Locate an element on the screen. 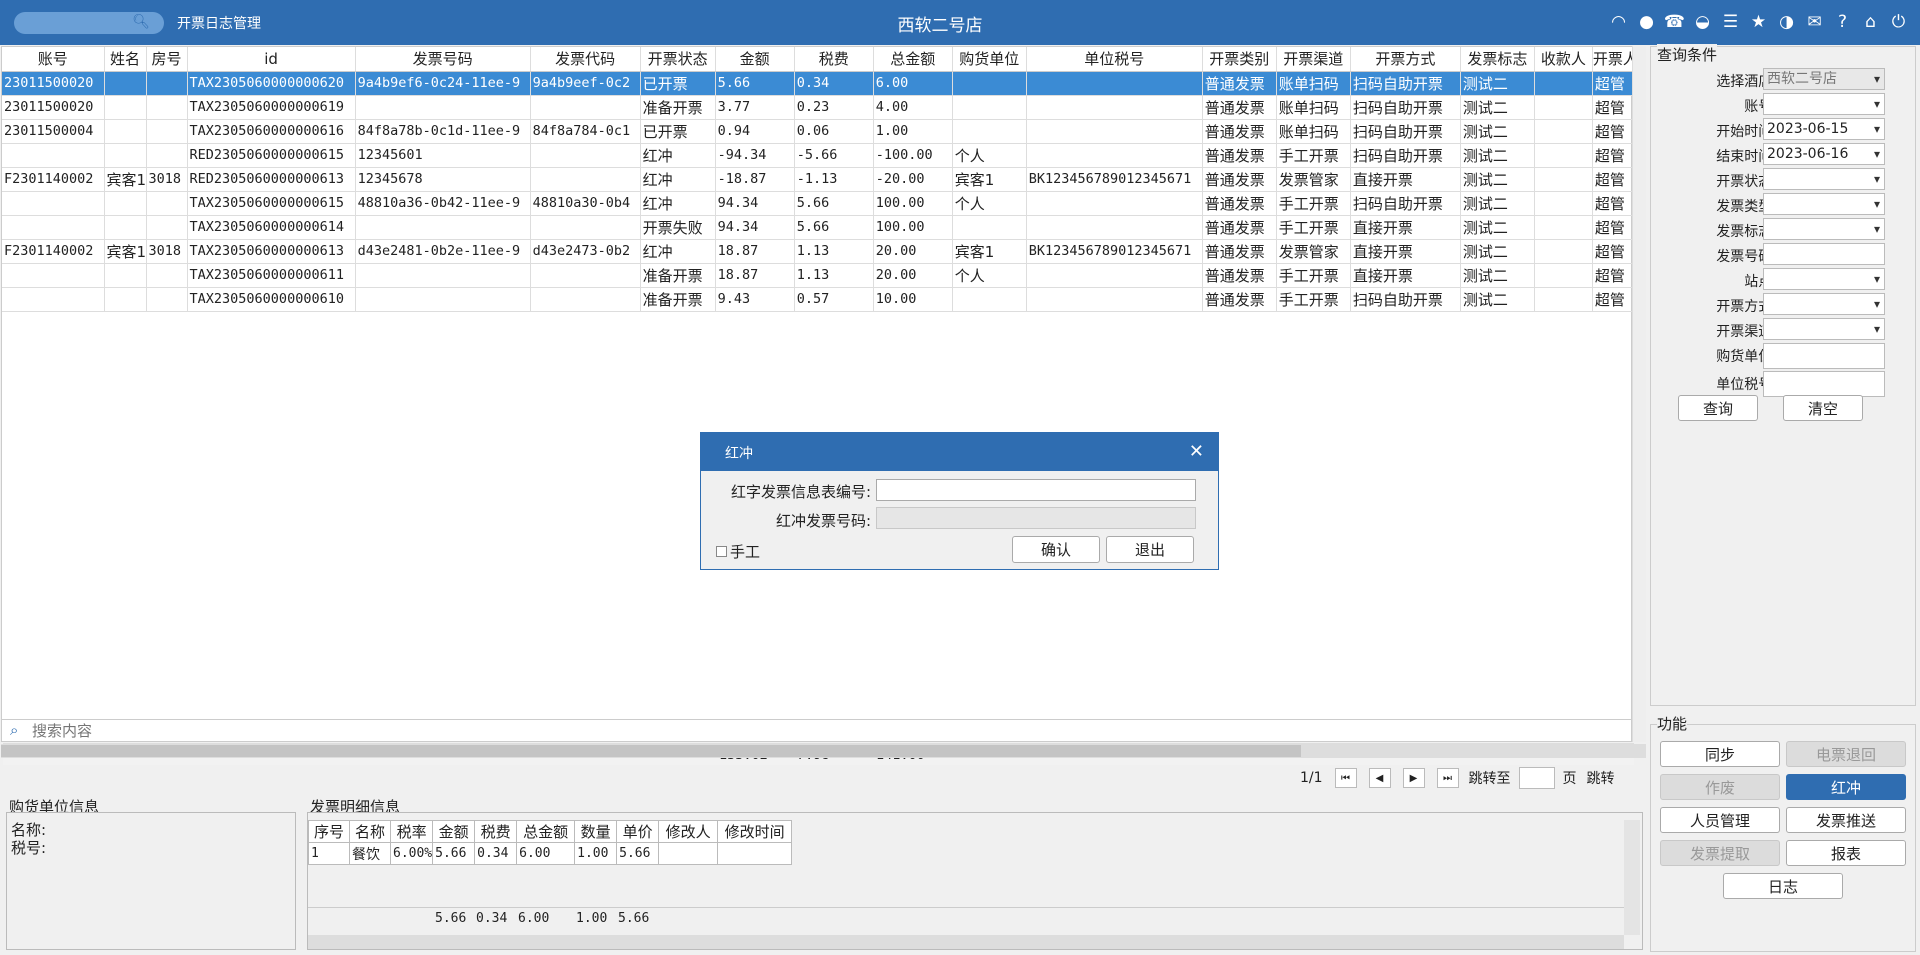  palette-icon: ◒ is located at coordinates (1702, 22).